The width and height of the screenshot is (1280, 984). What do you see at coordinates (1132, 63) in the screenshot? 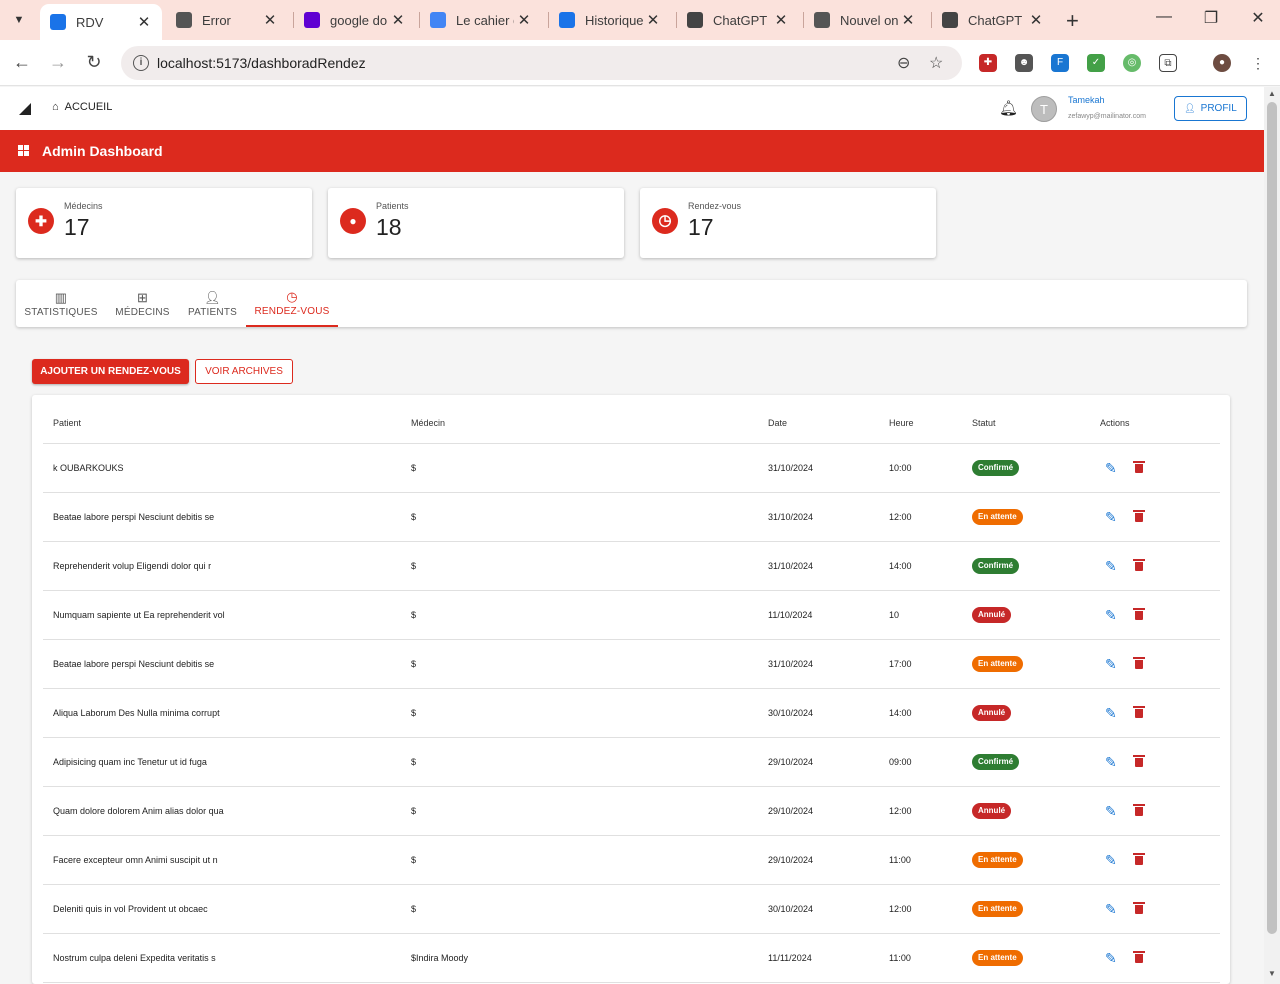
I see `extension-circle-icon: ◎` at bounding box center [1132, 63].